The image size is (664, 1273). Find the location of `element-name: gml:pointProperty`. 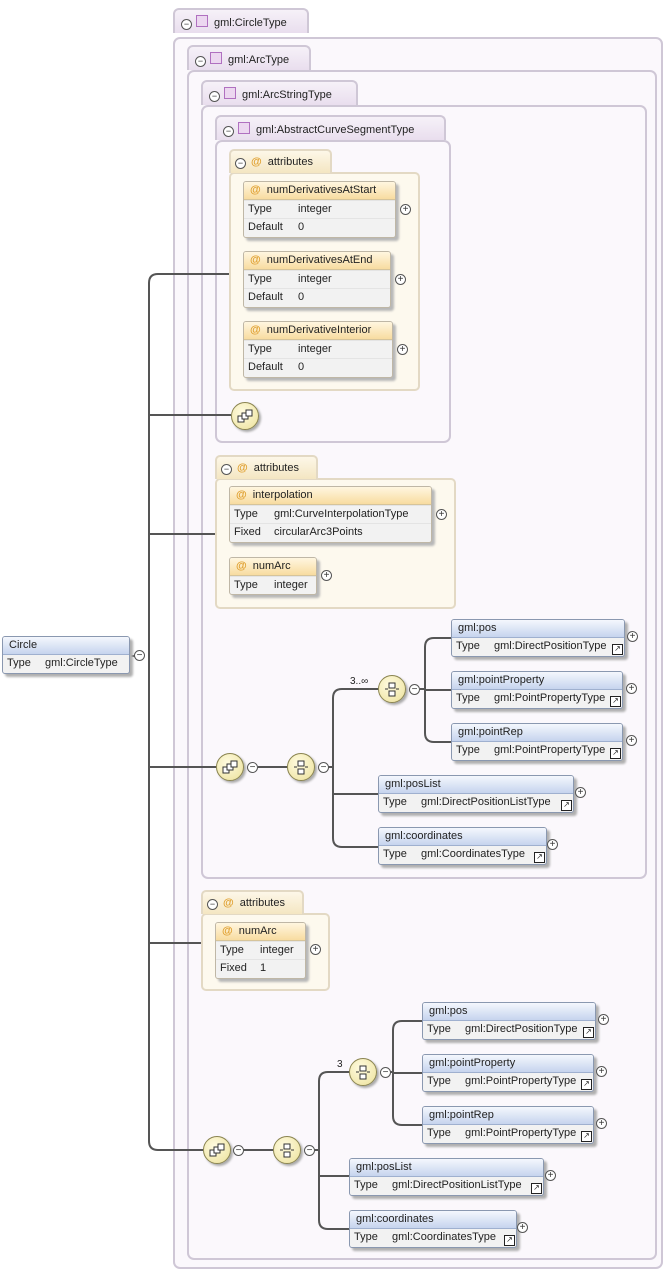

element-name: gml:pointProperty is located at coordinates (537, 681).